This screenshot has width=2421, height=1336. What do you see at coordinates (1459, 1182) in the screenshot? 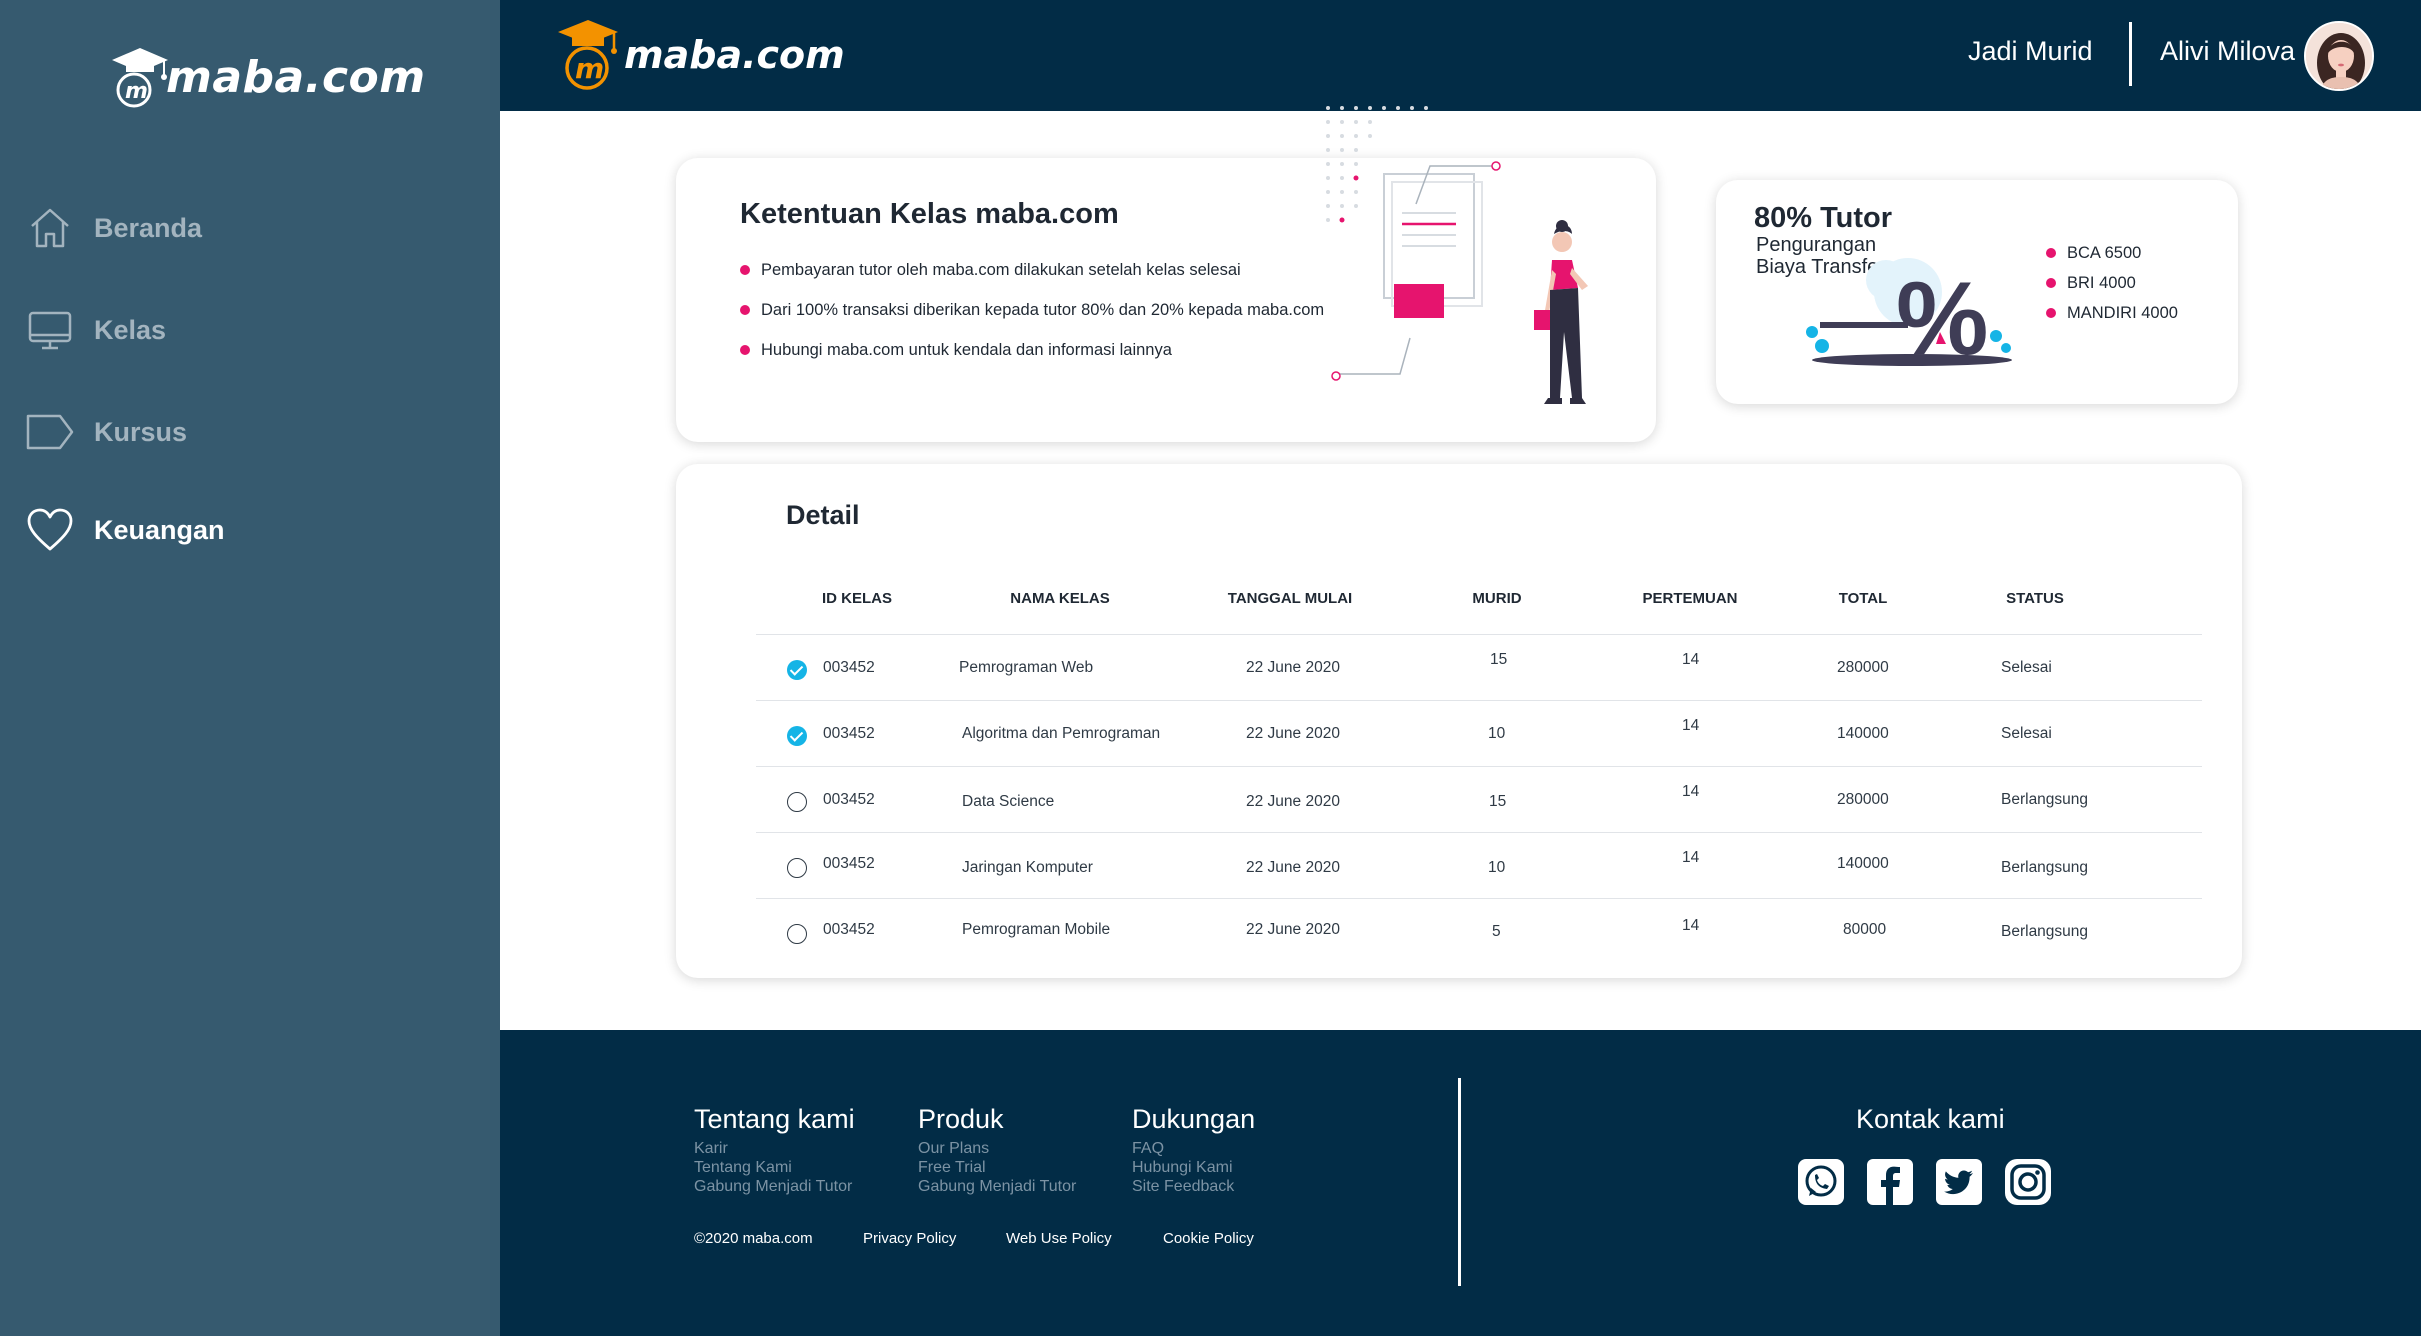
I see `footer-divider` at bounding box center [1459, 1182].